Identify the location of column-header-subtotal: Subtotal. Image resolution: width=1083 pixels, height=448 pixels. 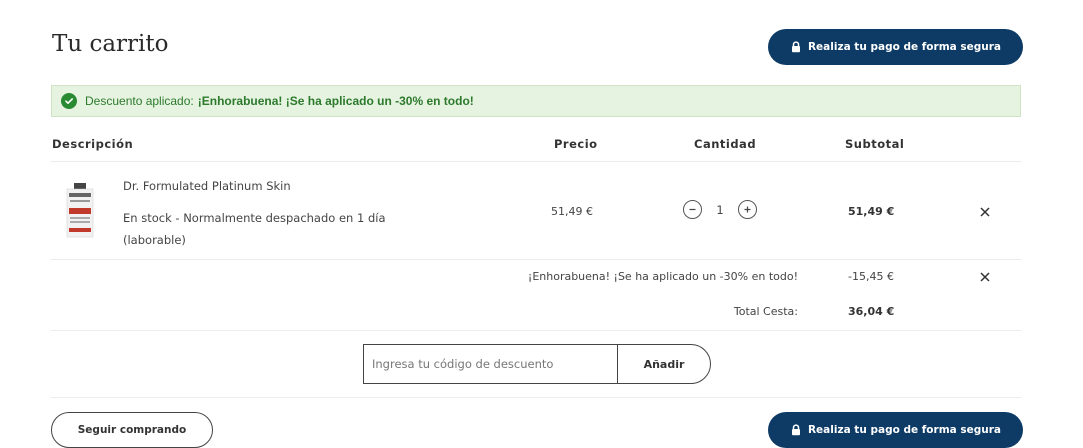
(875, 144).